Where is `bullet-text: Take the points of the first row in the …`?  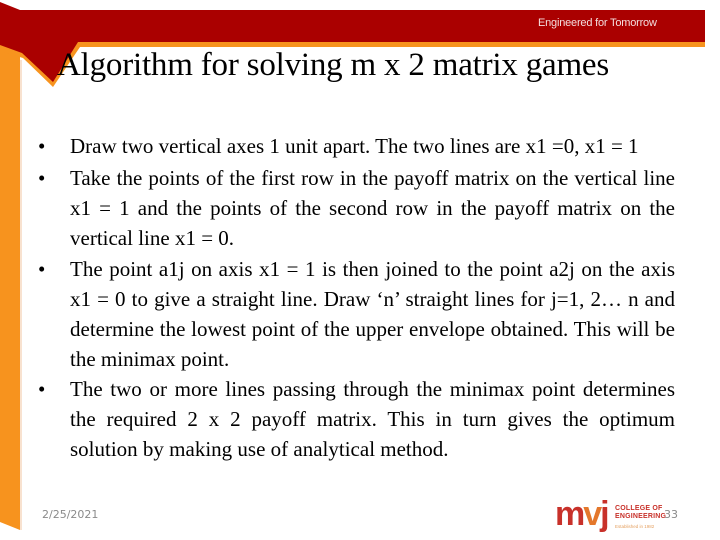 bullet-text: Take the points of the first row in the … is located at coordinates (372, 208).